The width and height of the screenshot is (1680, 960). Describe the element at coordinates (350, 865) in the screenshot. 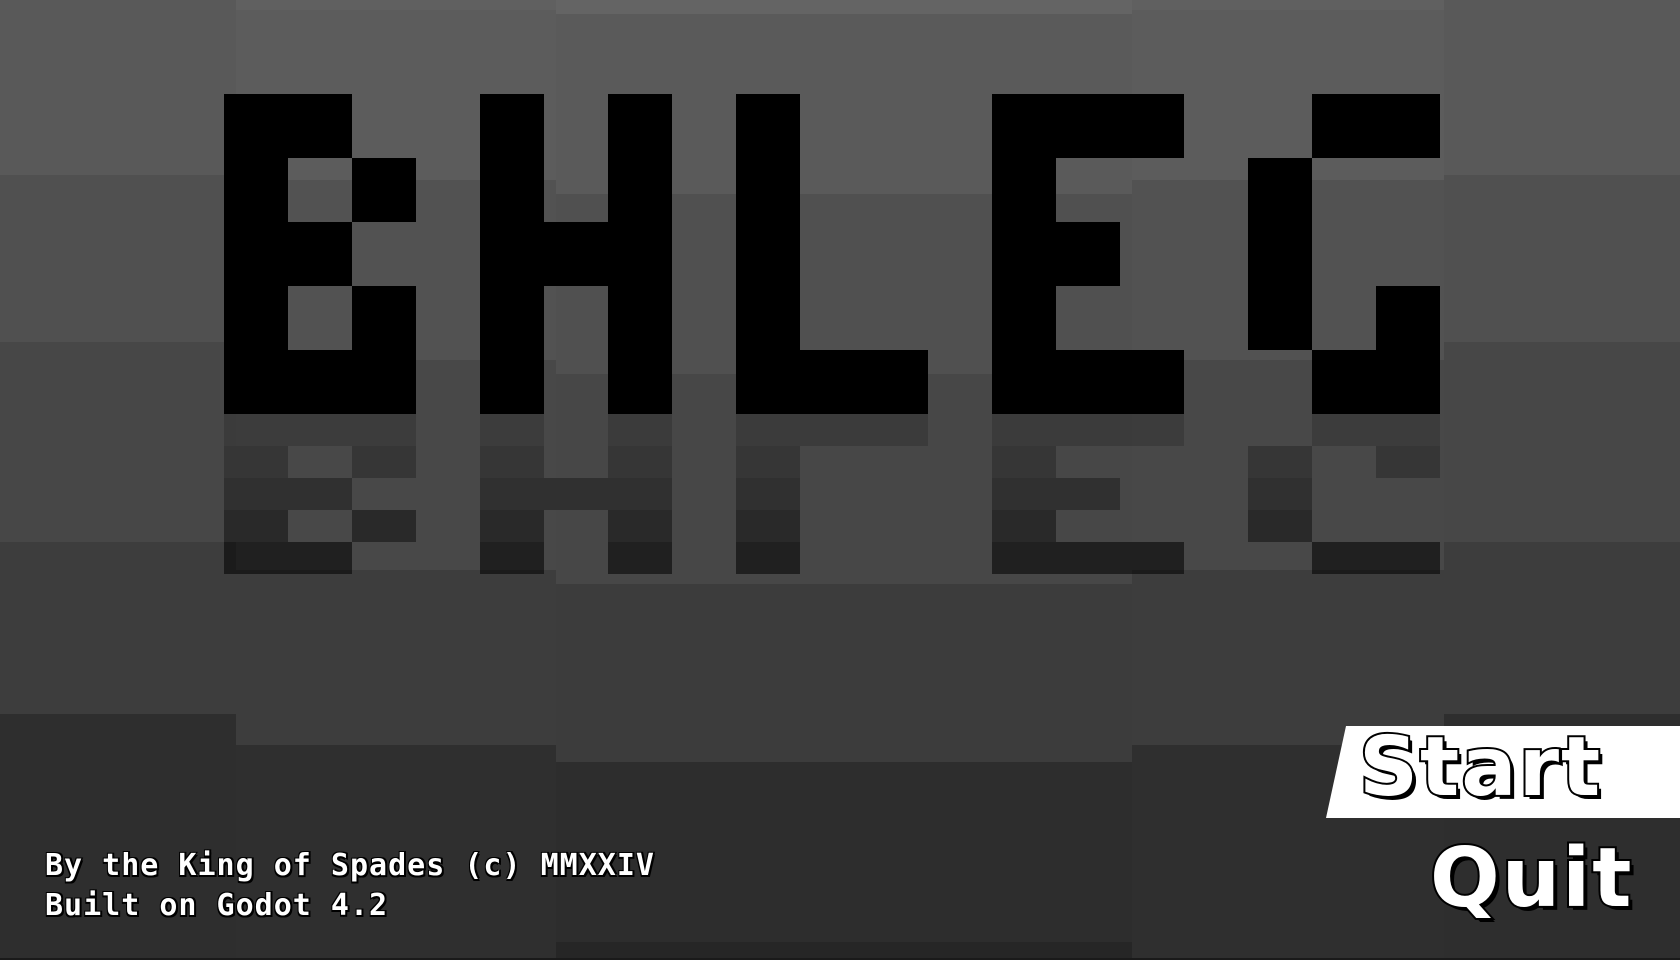

I see `credits-author-line: By the King of Spades (c) MMXXIV` at that location.